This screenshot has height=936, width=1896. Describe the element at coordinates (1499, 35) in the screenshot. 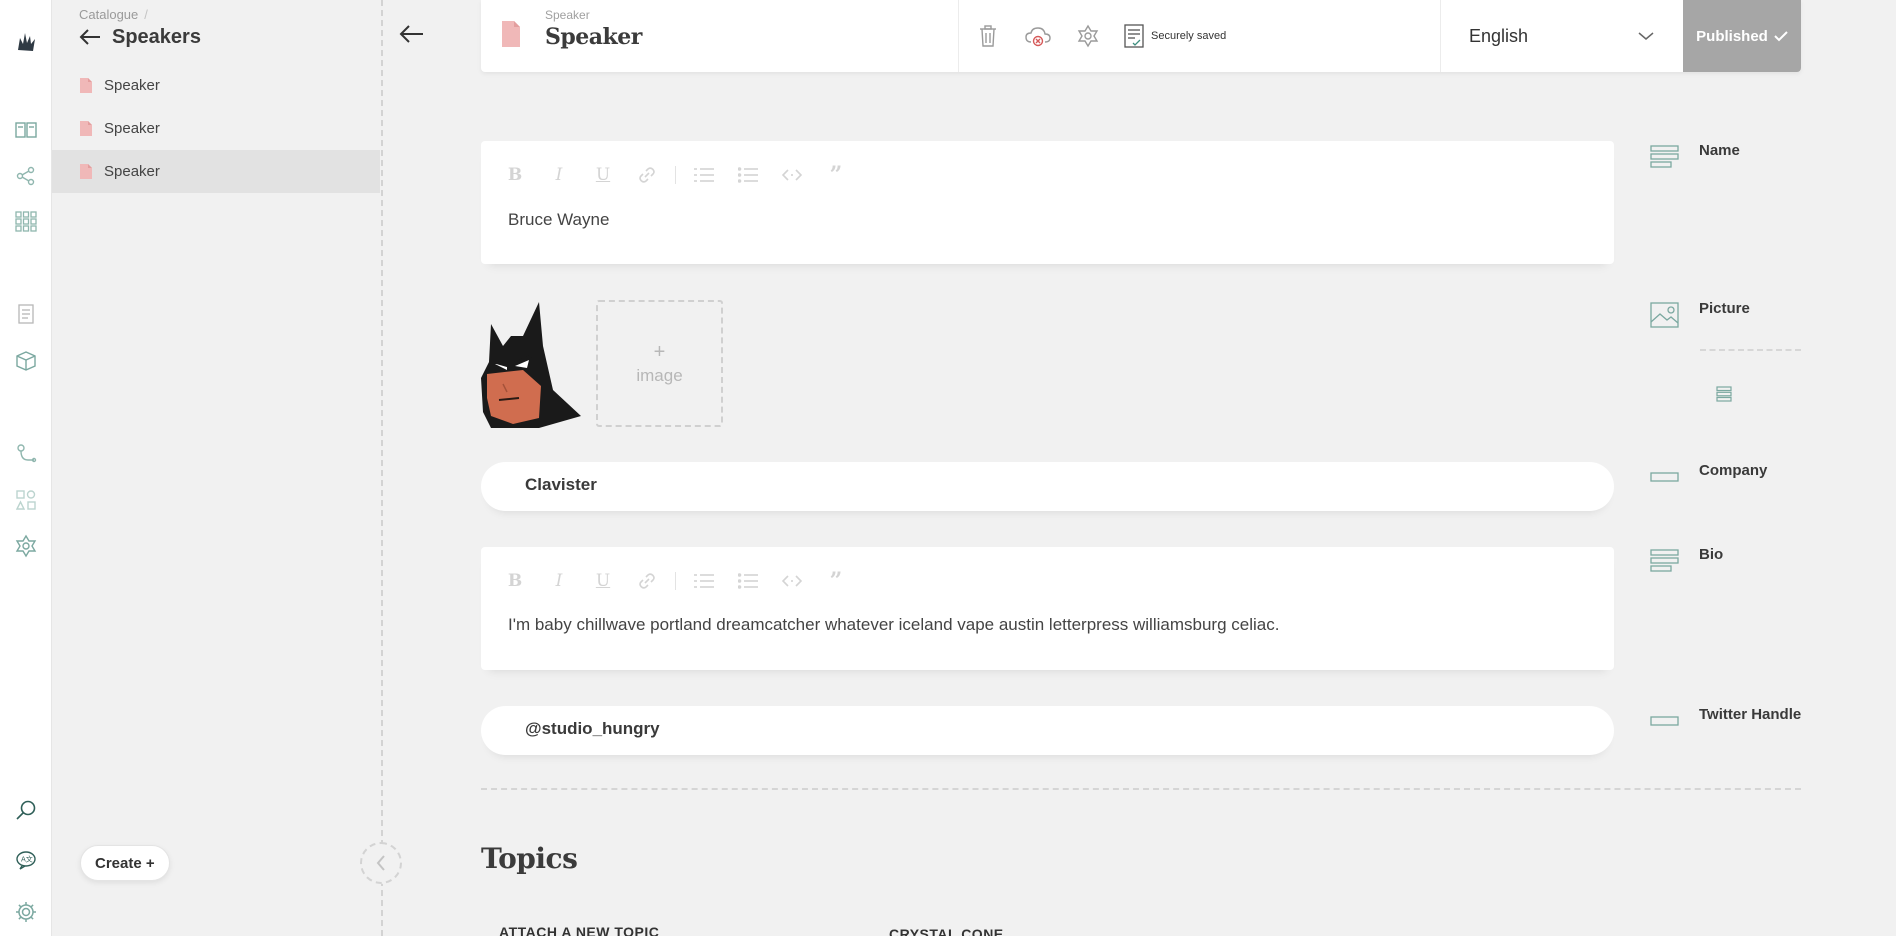

I see `language-value: English` at that location.